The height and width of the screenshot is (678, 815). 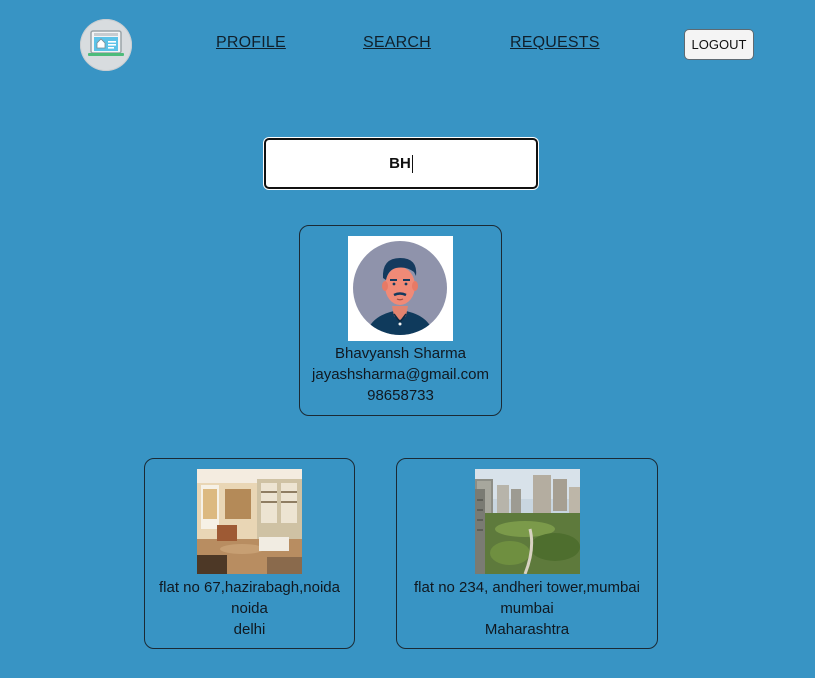 What do you see at coordinates (249, 521) in the screenshot?
I see `living-room-photo` at bounding box center [249, 521].